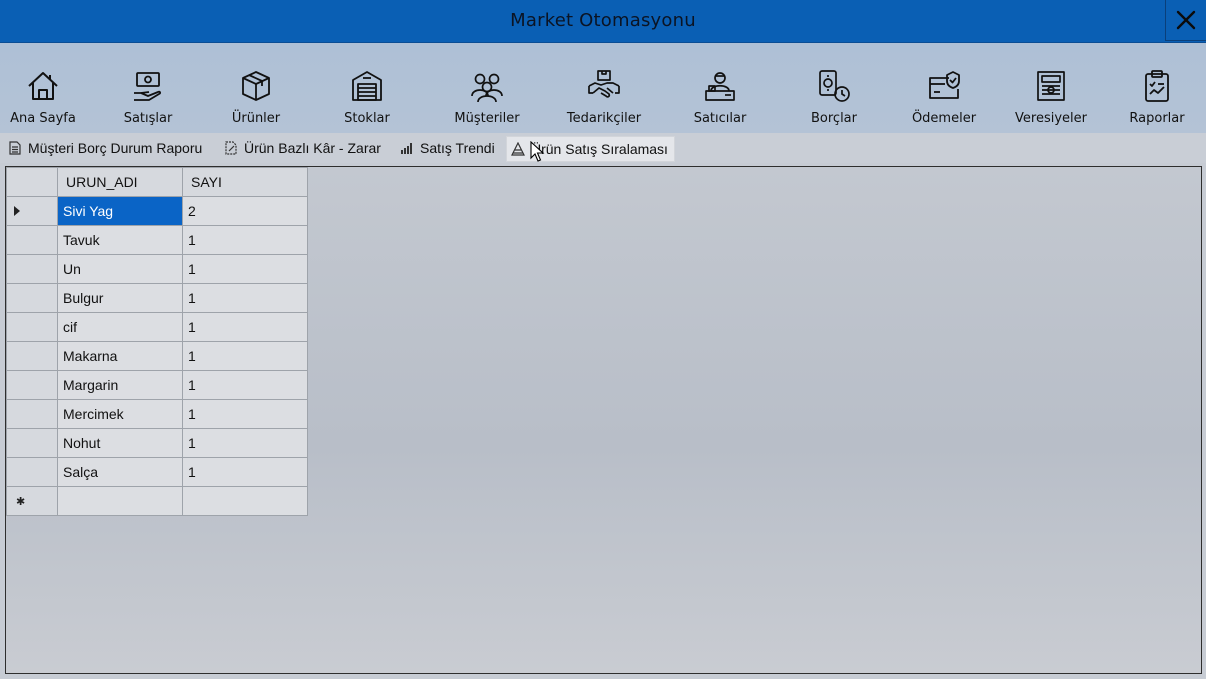 The height and width of the screenshot is (679, 1206). Describe the element at coordinates (21, 502) in the screenshot. I see `new-row-asterisk-icon: ✱` at that location.